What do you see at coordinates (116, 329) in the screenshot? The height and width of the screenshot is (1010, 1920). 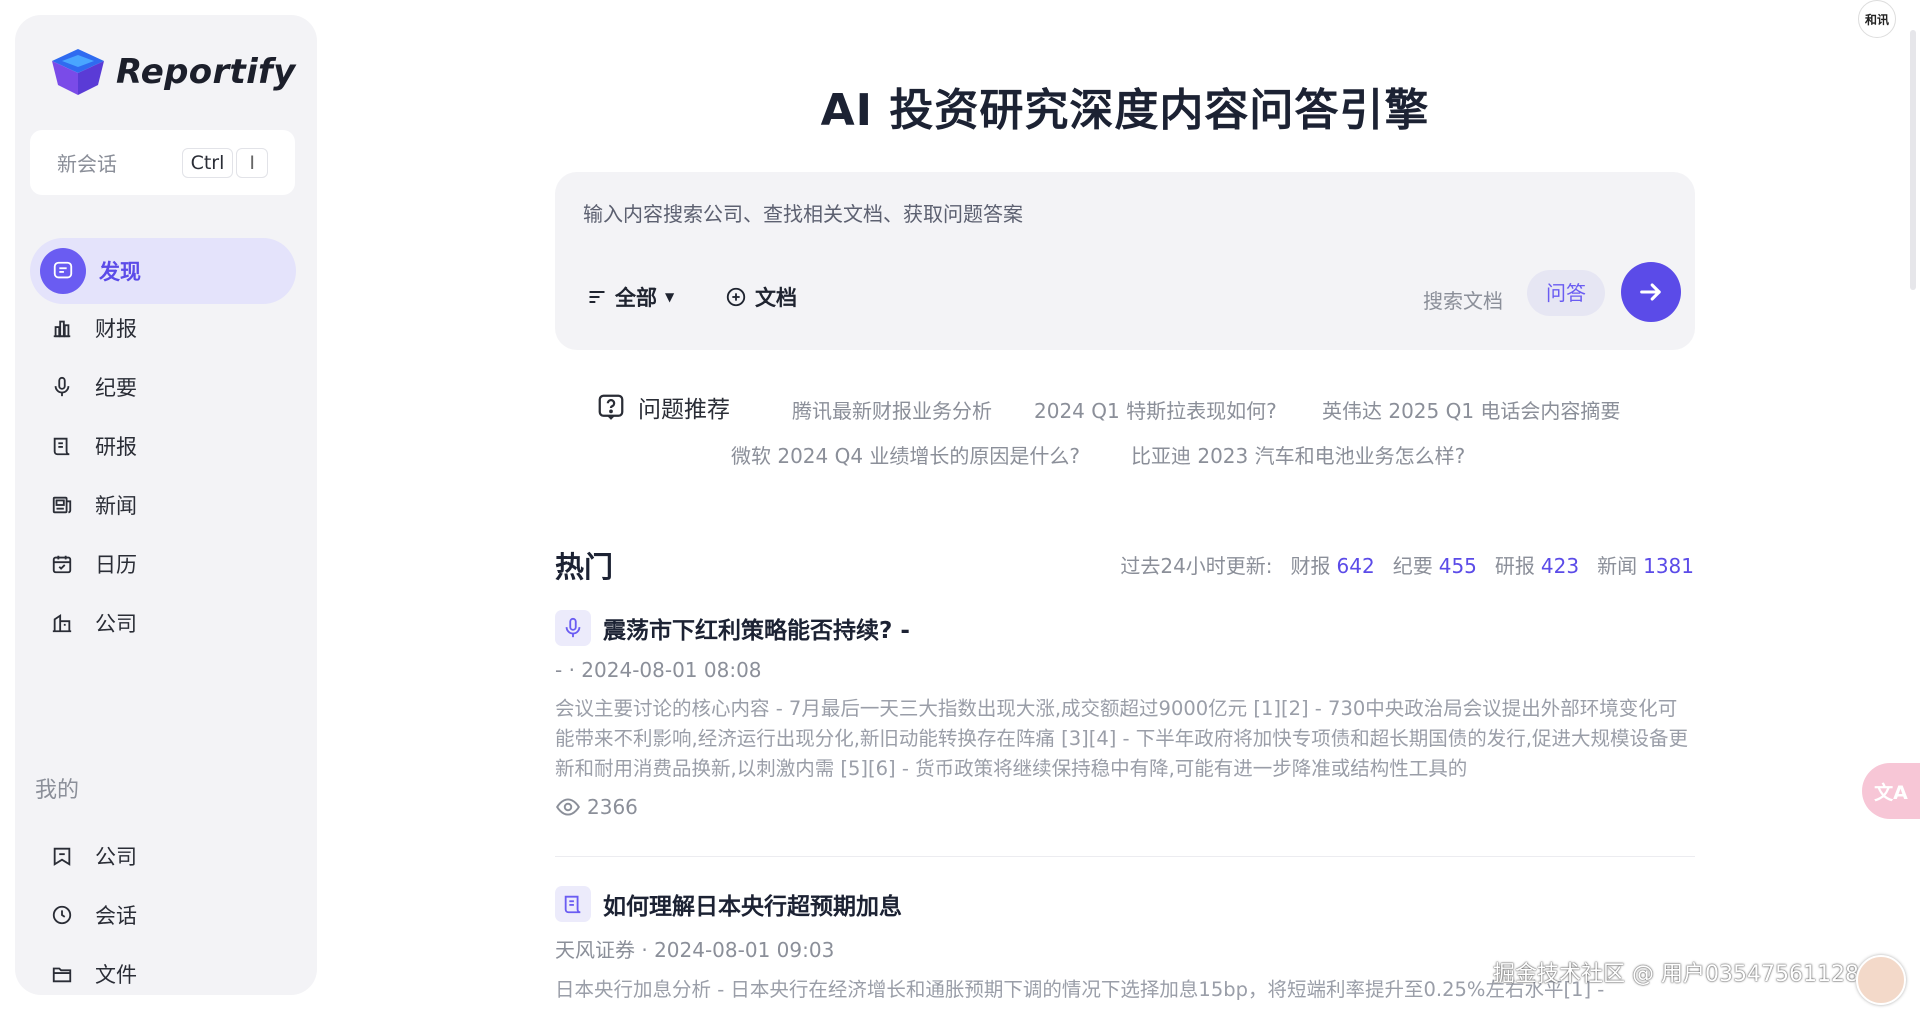 I see `sidebar-item-label: 财报` at bounding box center [116, 329].